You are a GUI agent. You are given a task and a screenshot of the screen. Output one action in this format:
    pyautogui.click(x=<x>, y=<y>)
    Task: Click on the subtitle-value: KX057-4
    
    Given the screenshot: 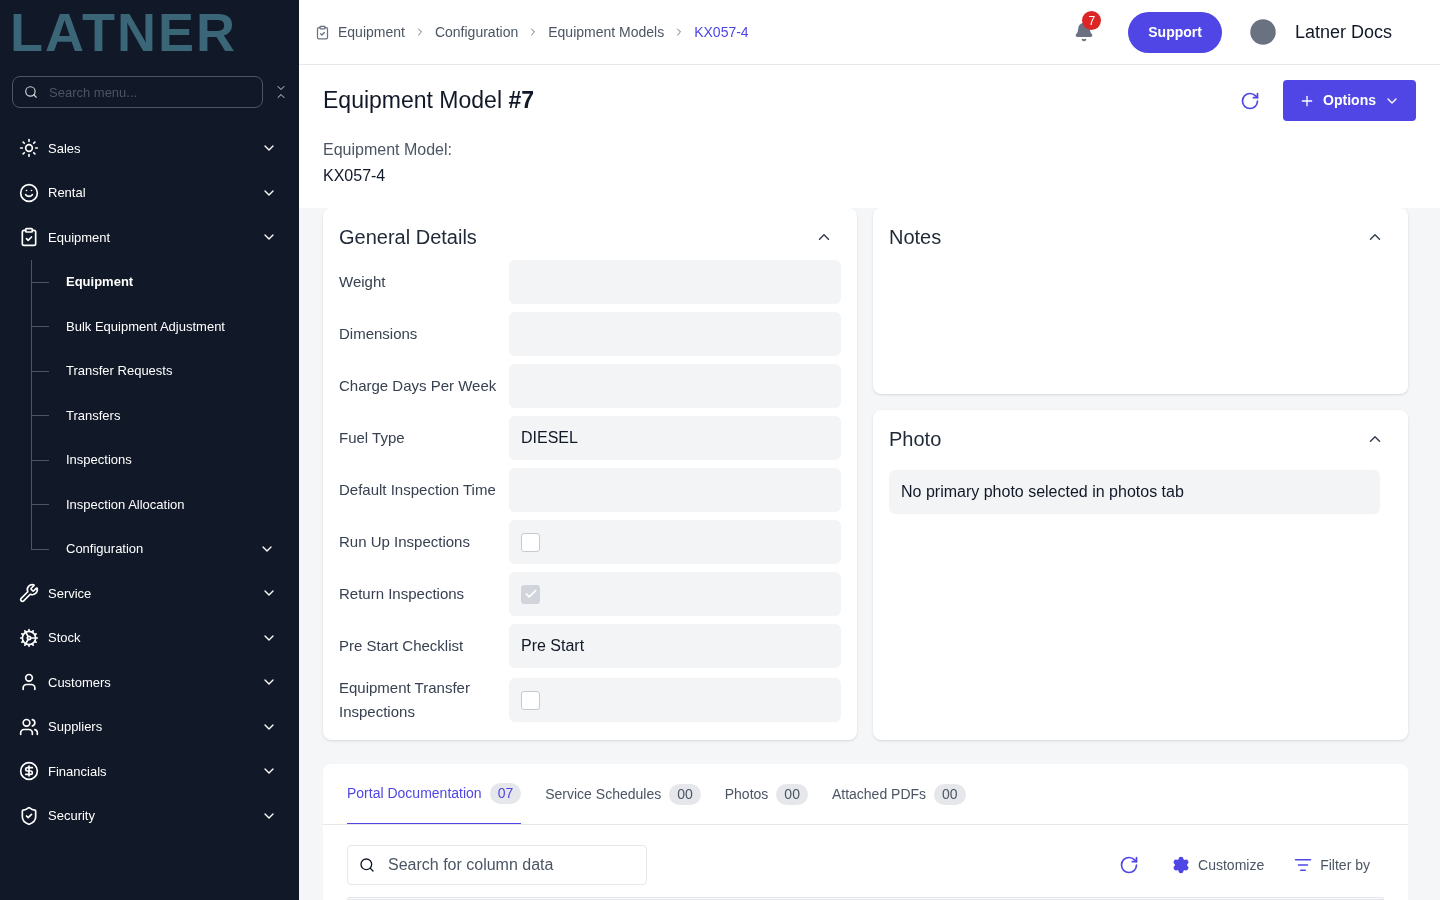 What is the action you would take?
    pyautogui.click(x=355, y=176)
    